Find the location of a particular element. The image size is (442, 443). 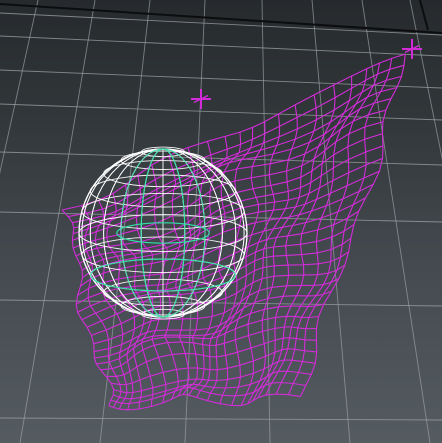

grid-axis-x is located at coordinates (221, 18).